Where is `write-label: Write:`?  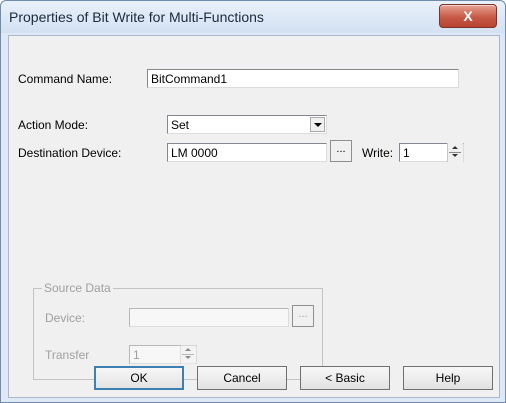
write-label: Write: is located at coordinates (378, 153).